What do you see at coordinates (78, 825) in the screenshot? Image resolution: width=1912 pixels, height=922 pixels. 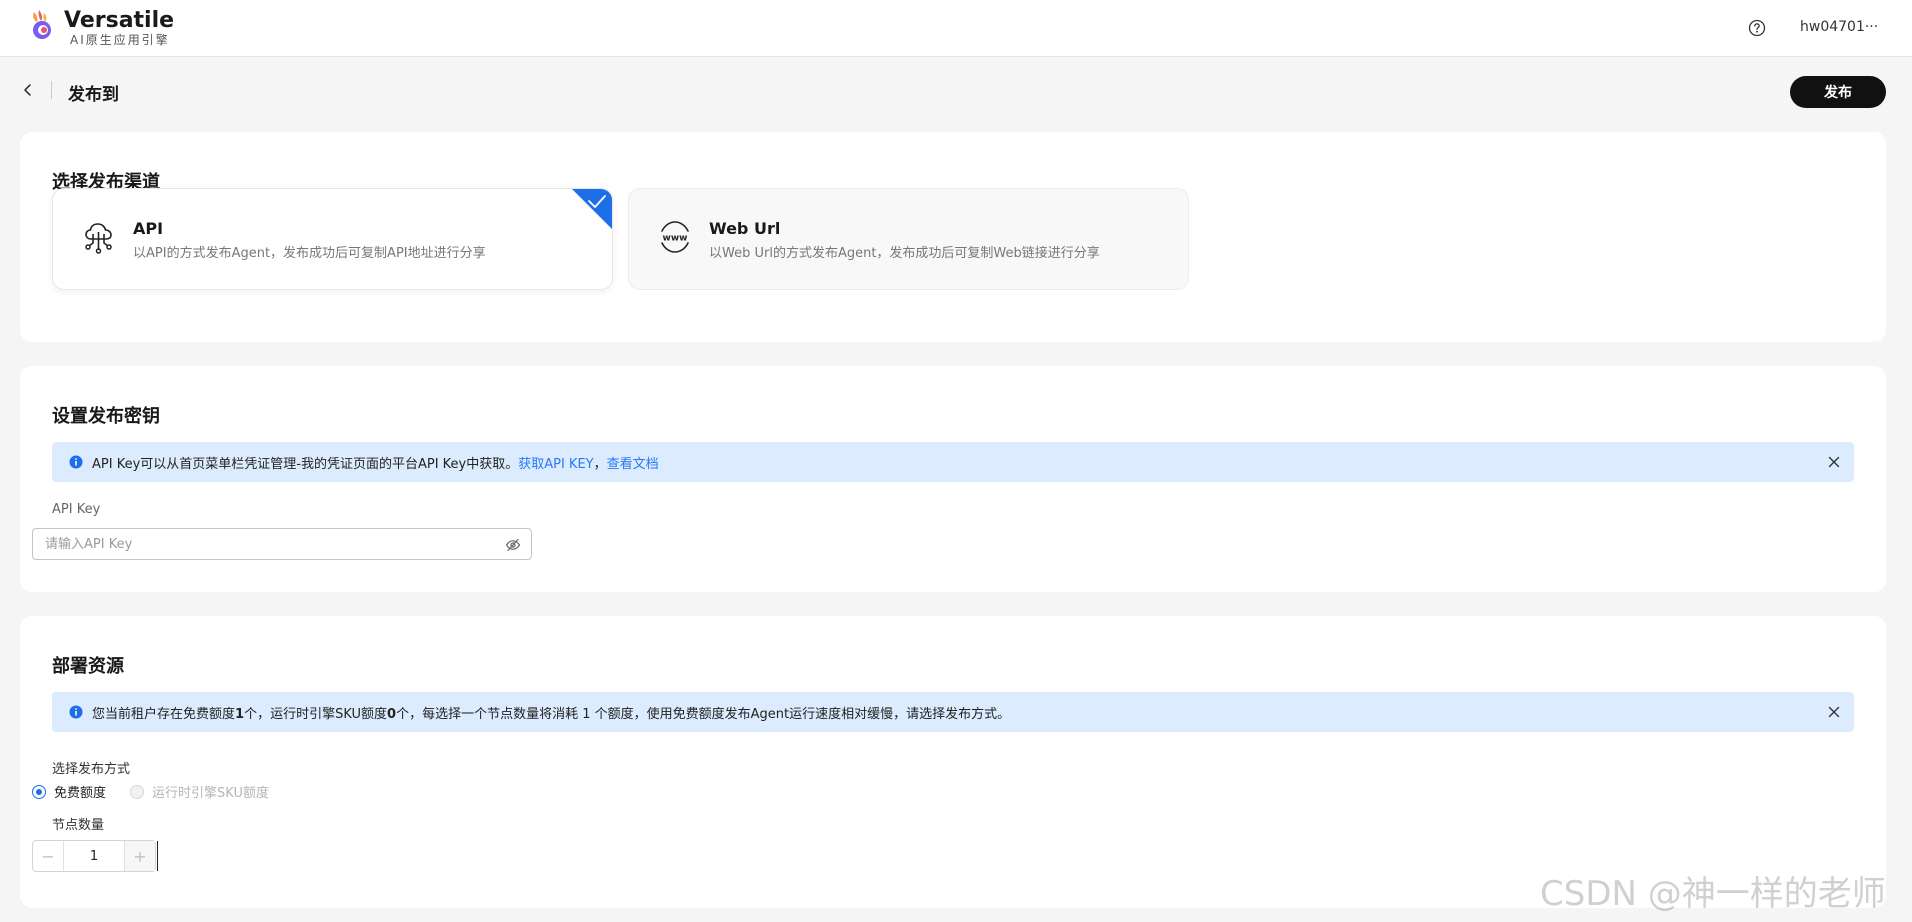 I see `node-count-label: 节点数量` at bounding box center [78, 825].